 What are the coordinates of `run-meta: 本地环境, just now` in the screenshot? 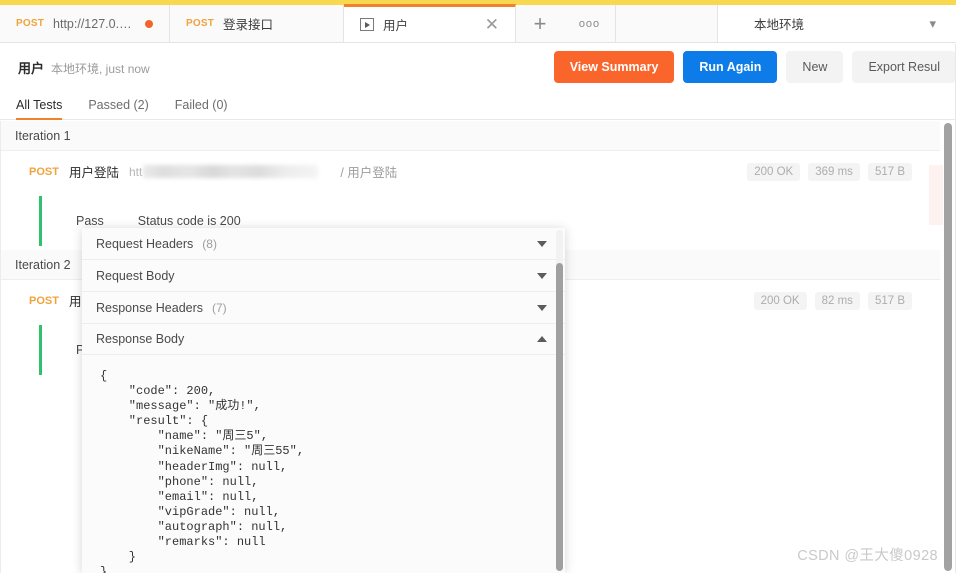 It's located at (100, 68).